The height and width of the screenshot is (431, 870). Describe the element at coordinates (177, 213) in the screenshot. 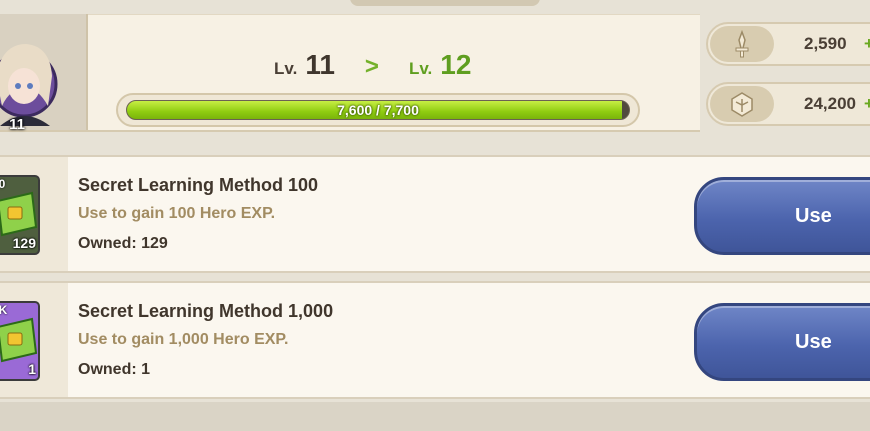

I see `item-description: Use to gain 100 Hero EXP.` at that location.